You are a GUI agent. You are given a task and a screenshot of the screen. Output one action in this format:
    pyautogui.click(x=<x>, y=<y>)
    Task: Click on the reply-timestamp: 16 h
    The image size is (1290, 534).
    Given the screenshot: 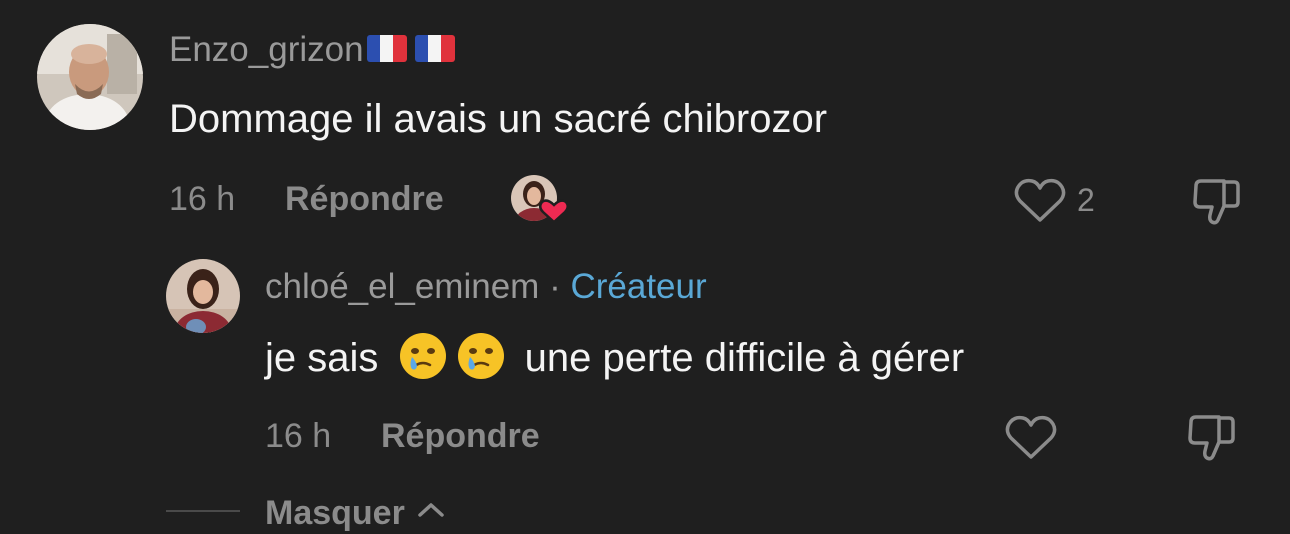 What is the action you would take?
    pyautogui.click(x=298, y=436)
    